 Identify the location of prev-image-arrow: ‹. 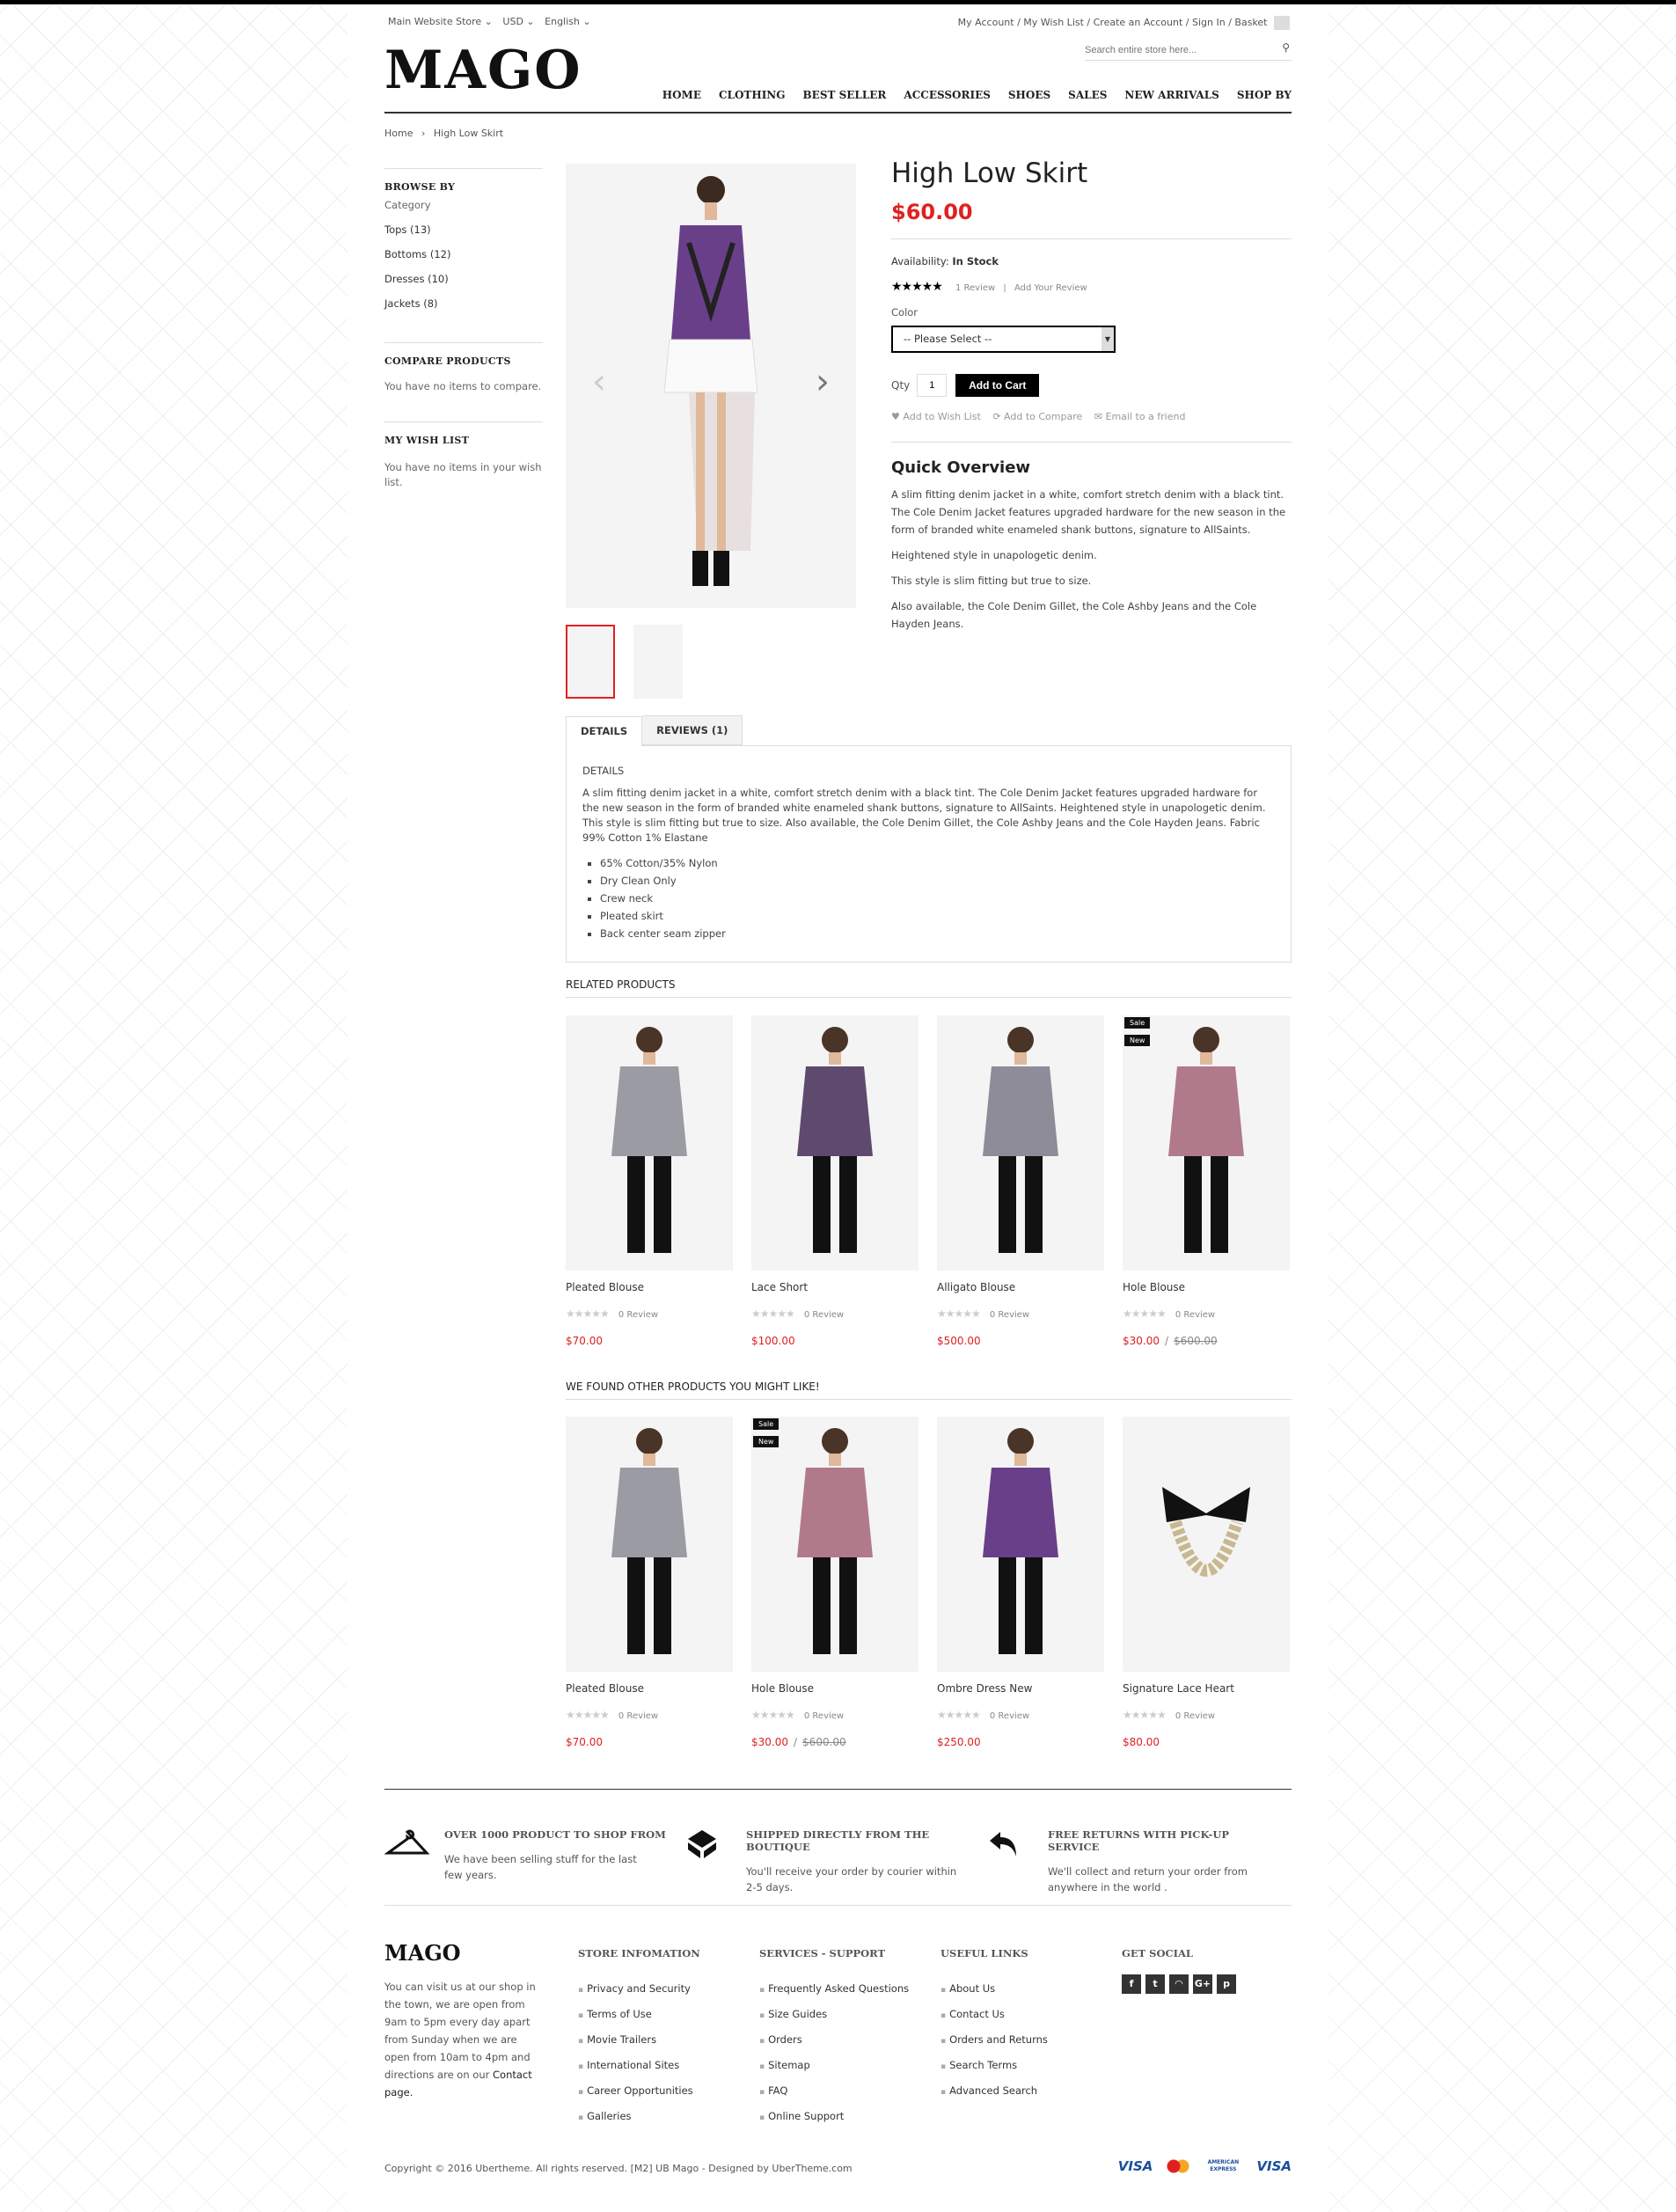
(599, 382).